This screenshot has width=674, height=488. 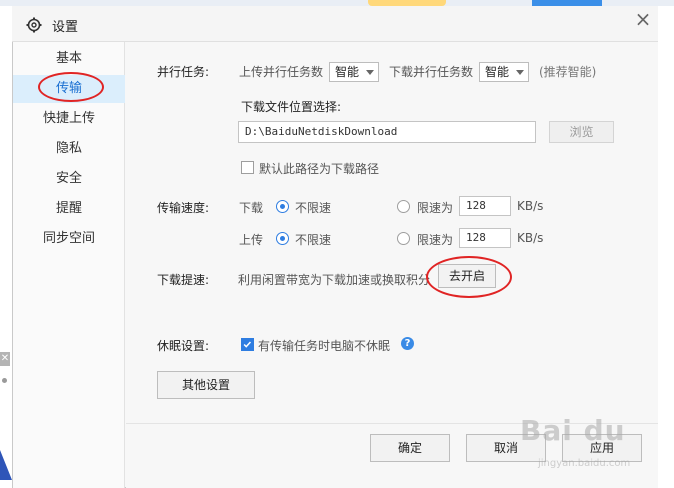 I want to click on download-path-input: D:\BaiduNetdiskDownload, so click(x=387, y=132).